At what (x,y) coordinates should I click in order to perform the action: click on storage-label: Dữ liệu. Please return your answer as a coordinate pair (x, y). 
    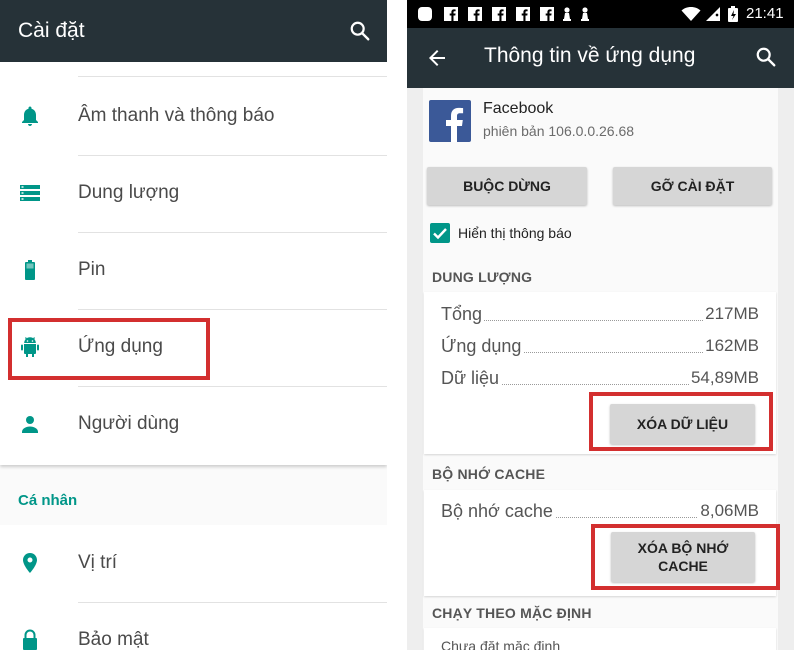
    Looking at the image, I should click on (471, 378).